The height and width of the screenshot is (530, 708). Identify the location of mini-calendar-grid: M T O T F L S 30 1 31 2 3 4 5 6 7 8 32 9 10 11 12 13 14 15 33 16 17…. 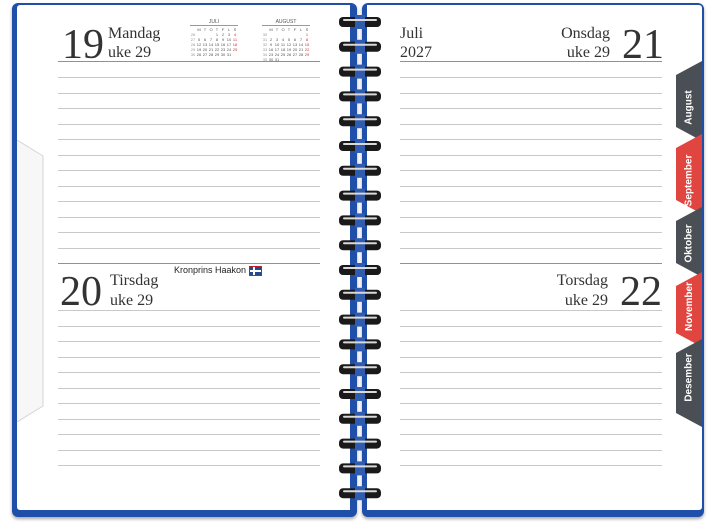
(286, 44).